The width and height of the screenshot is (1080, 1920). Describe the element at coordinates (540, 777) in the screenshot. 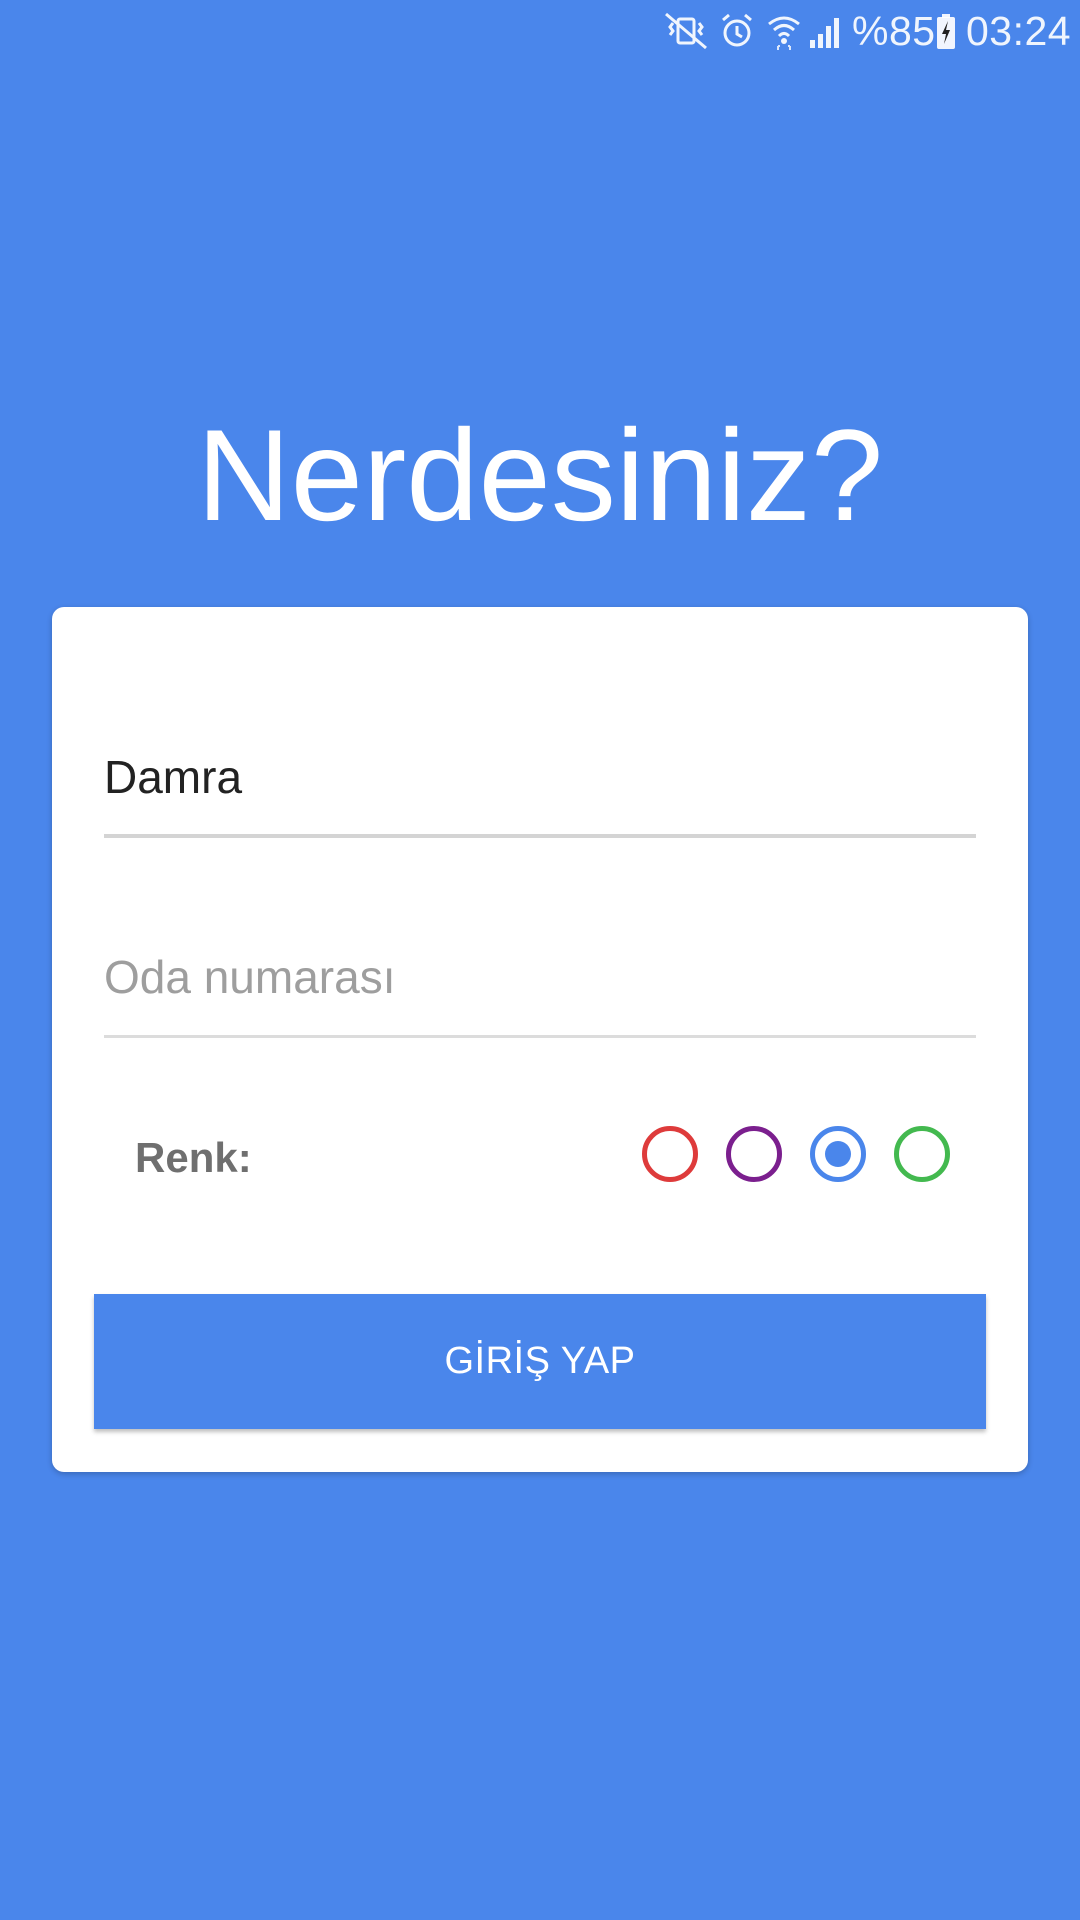

I see `name-input` at that location.